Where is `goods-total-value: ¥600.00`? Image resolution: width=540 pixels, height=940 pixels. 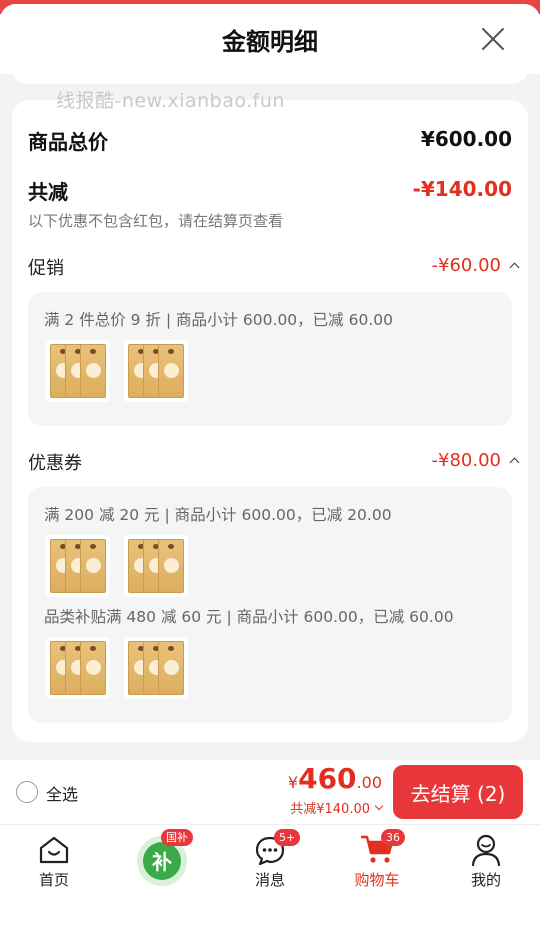 goods-total-value: ¥600.00 is located at coordinates (466, 139).